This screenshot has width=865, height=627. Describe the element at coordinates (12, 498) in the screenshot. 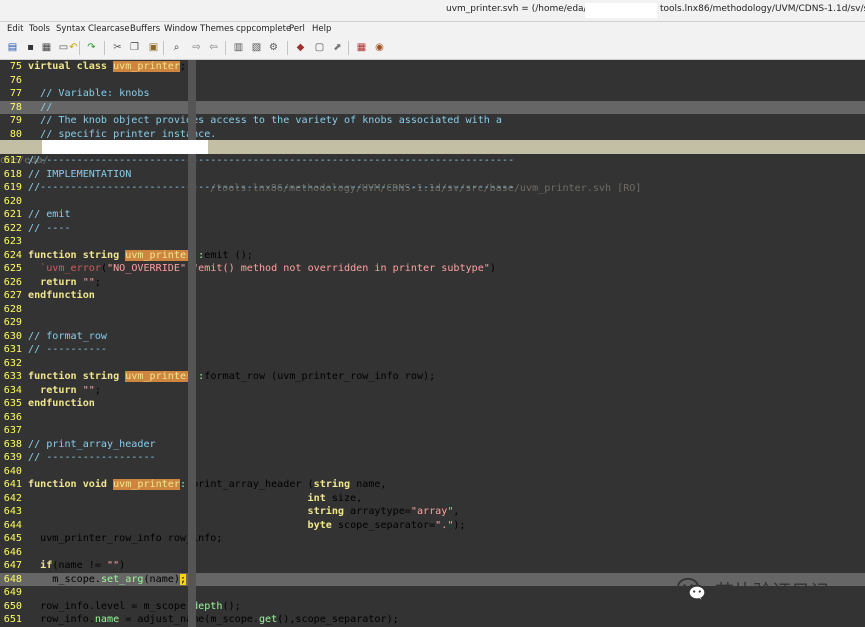

I see `line-number: 642` at that location.